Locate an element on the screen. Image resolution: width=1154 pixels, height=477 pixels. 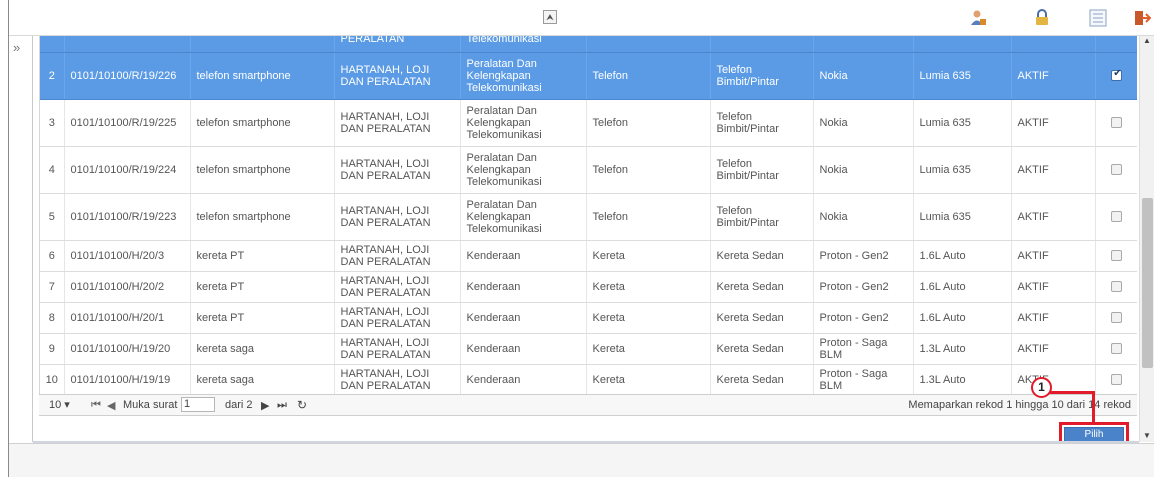
refresh-icon: ↻ is located at coordinates (302, 405).